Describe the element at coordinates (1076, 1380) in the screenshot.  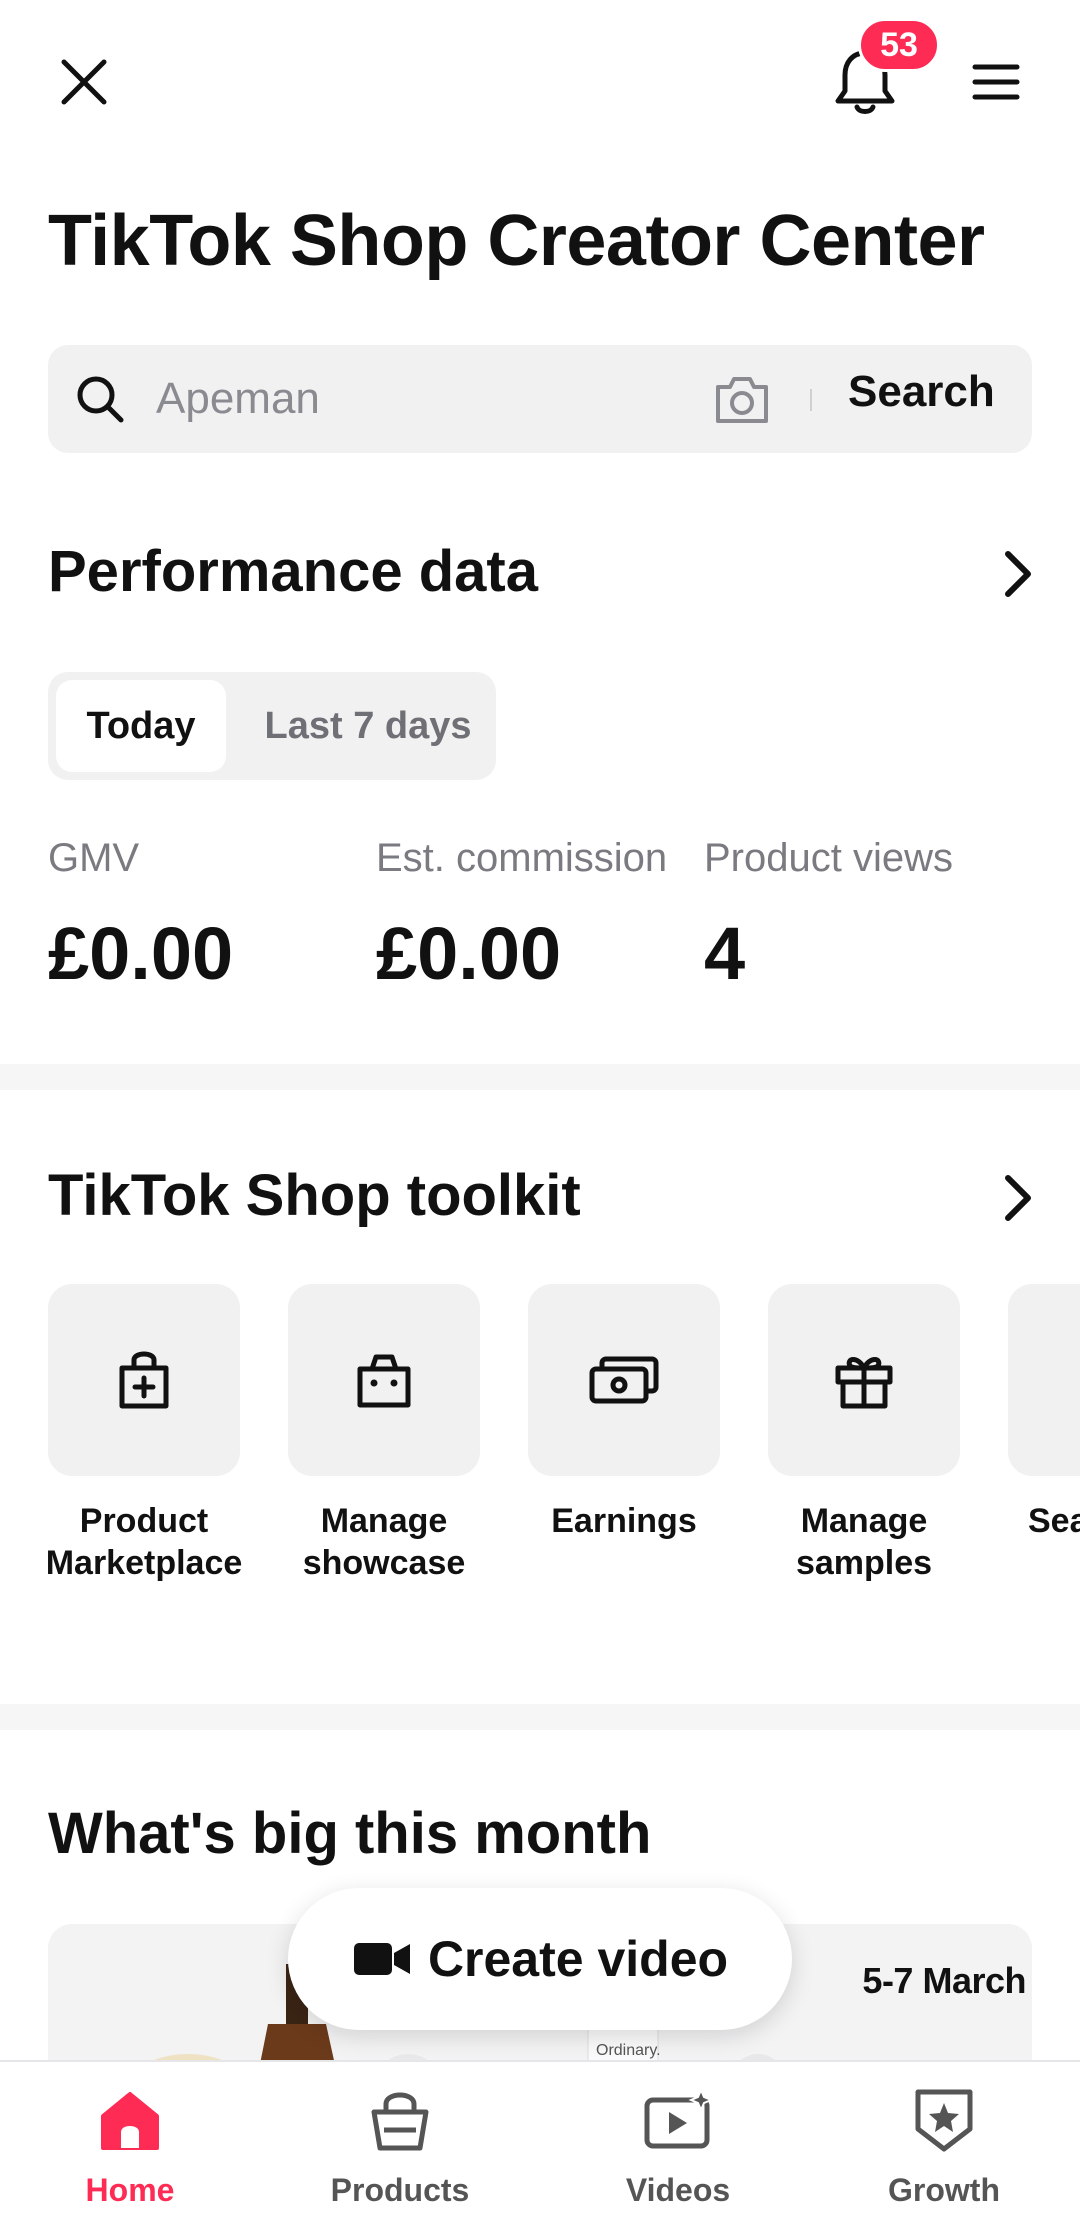
I see `partial-icon` at that location.